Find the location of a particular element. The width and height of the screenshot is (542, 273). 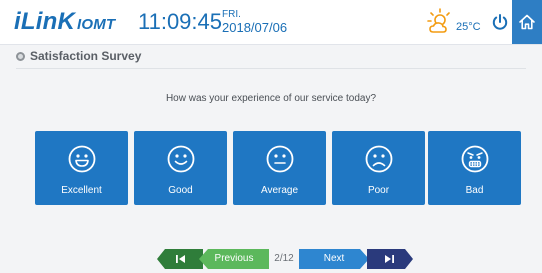

app-logo: iLinK IOMT is located at coordinates (64, 22).